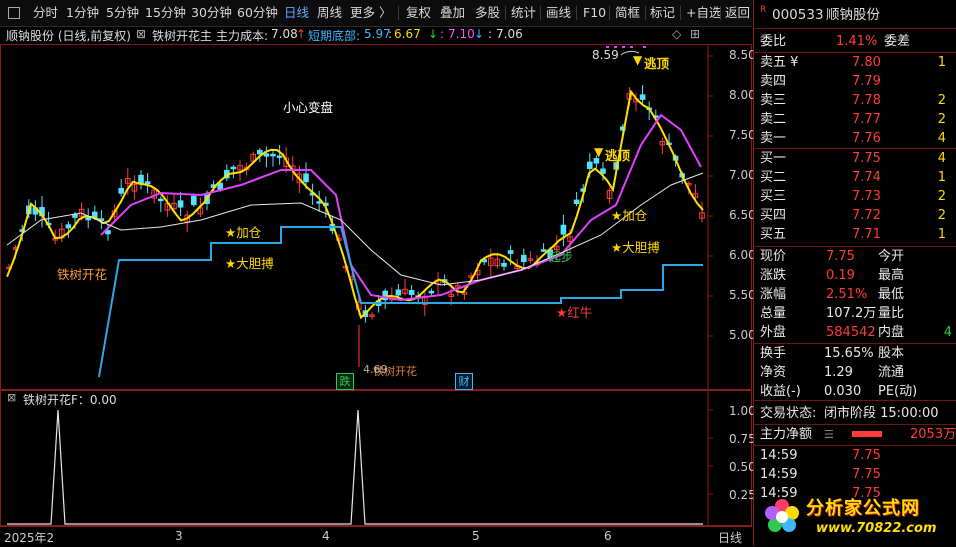 The image size is (956, 547). What do you see at coordinates (773, 196) in the screenshot?
I see `bid-label: 买三` at bounding box center [773, 196].